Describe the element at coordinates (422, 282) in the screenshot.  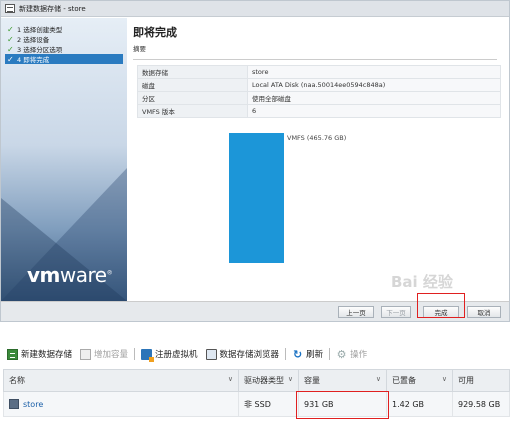
I see `baidu-watermark: Bai 经验` at that location.